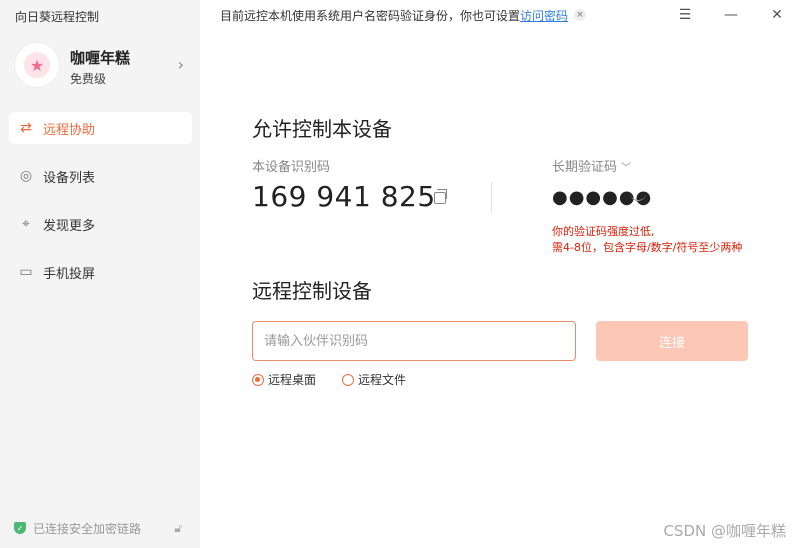 The width and height of the screenshot is (800, 548). What do you see at coordinates (178, 528) in the screenshot?
I see `lock-icon: 🔓︎` at bounding box center [178, 528].